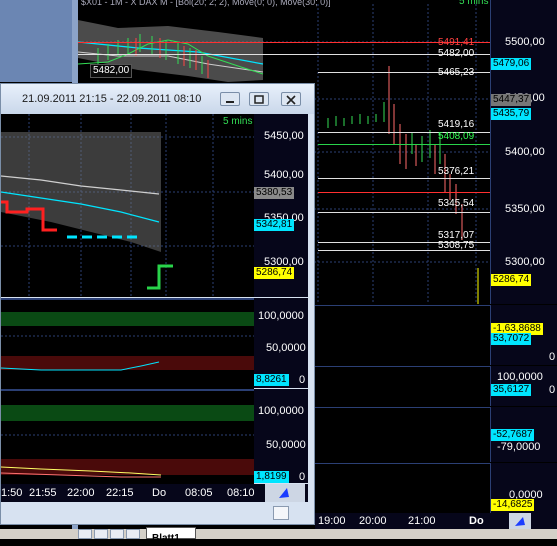 Image resolution: width=557 pixels, height=546 pixels. What do you see at coordinates (284, 175) in the screenshot?
I see `front-price-axis-5400: 5400,00` at bounding box center [284, 175].